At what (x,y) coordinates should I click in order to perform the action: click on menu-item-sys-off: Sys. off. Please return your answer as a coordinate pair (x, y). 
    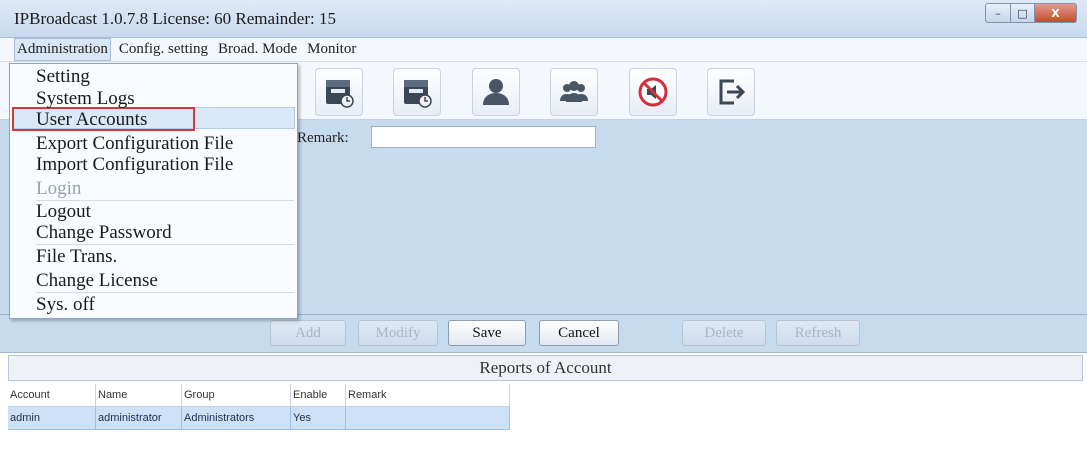
    Looking at the image, I should click on (65, 304).